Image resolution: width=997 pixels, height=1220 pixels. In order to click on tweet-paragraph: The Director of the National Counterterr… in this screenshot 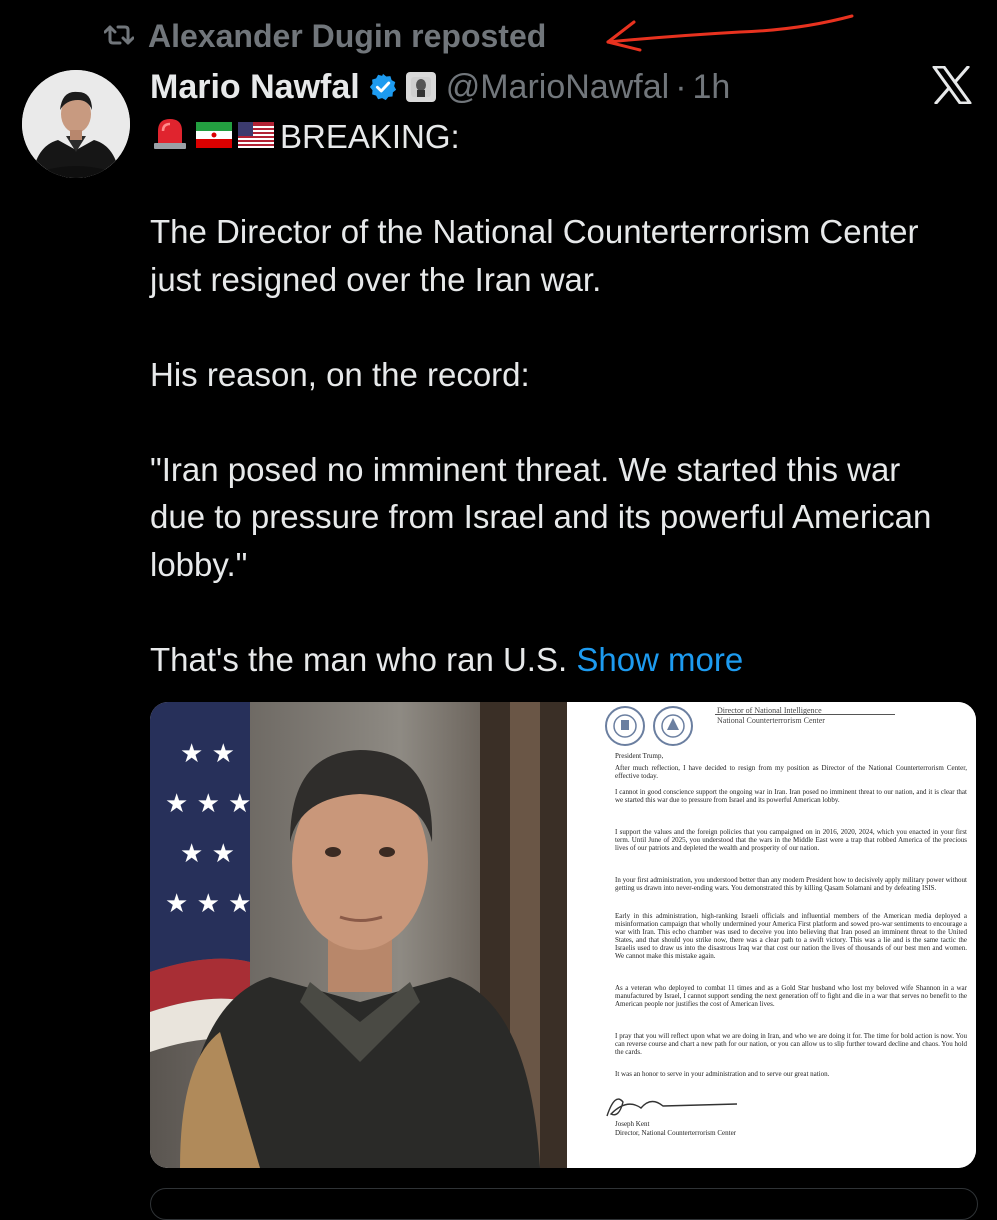, I will do `click(534, 255)`.